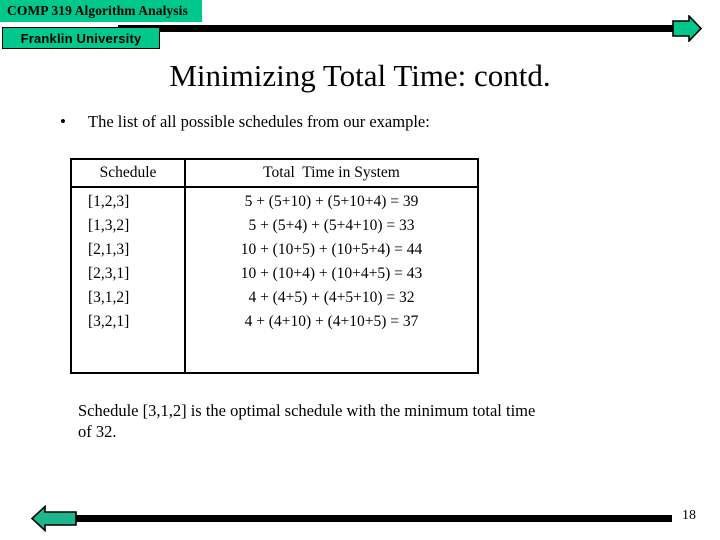 The image size is (720, 540). What do you see at coordinates (331, 297) in the screenshot?
I see `table-row: 4 + (4+5) + (4+5+10) = 32` at bounding box center [331, 297].